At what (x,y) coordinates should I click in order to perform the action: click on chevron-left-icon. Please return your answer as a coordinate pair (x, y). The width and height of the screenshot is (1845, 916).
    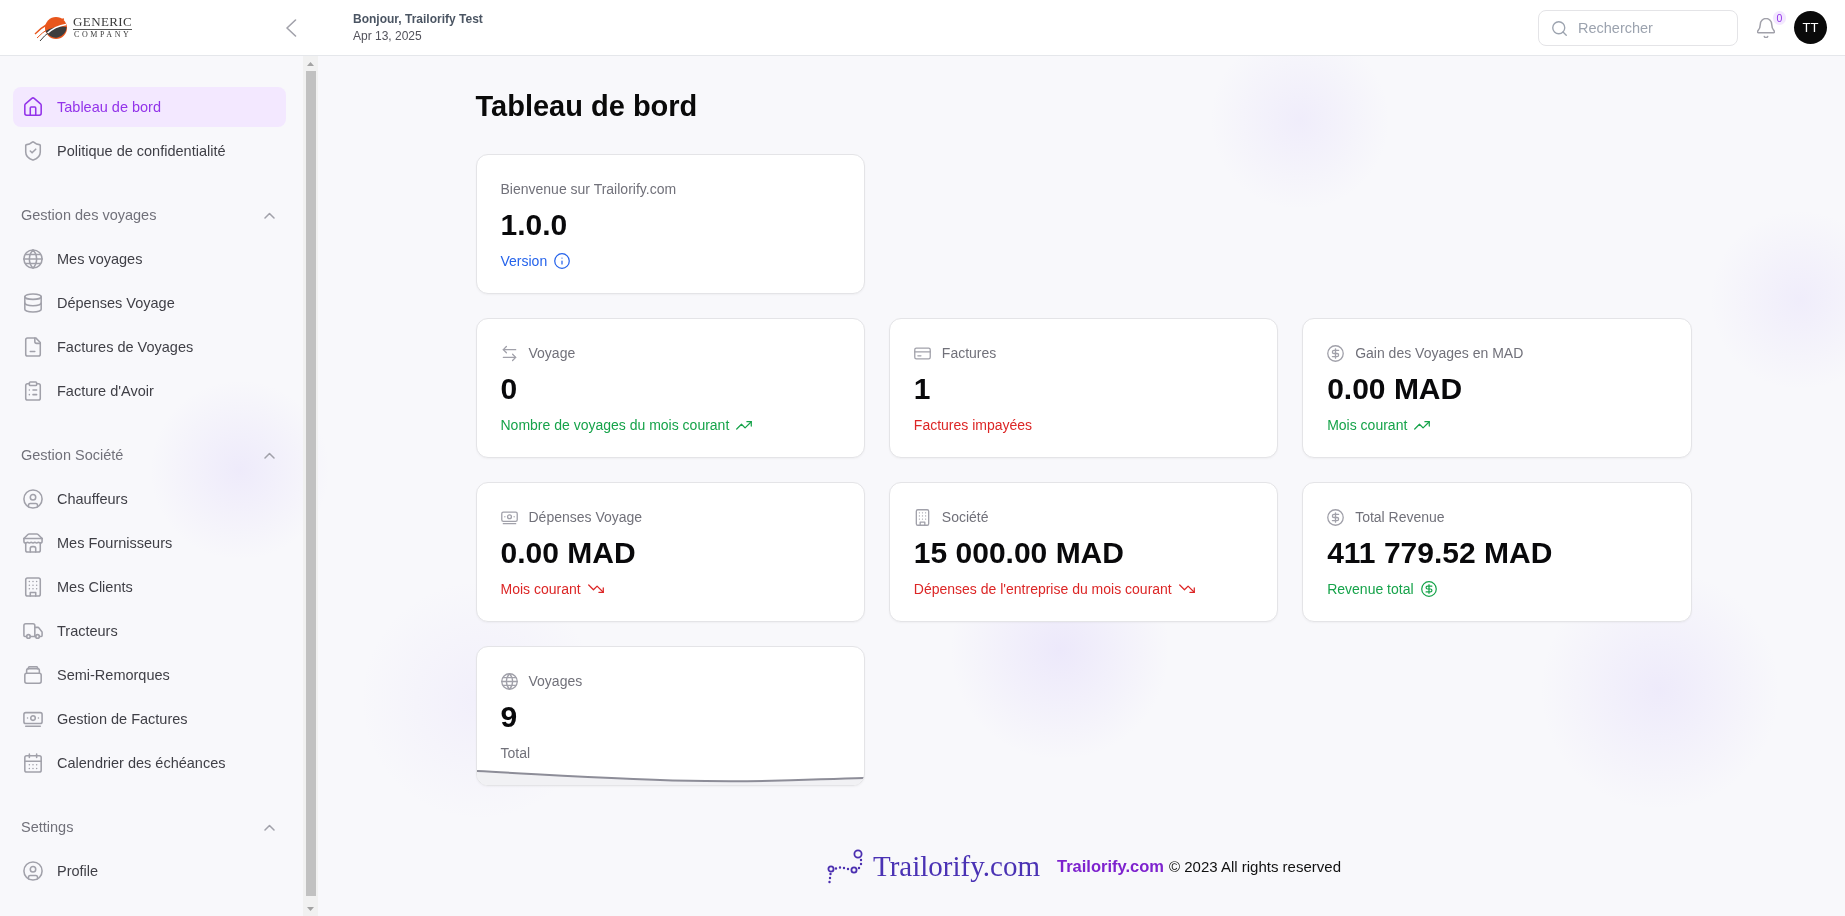
    Looking at the image, I should click on (291, 27).